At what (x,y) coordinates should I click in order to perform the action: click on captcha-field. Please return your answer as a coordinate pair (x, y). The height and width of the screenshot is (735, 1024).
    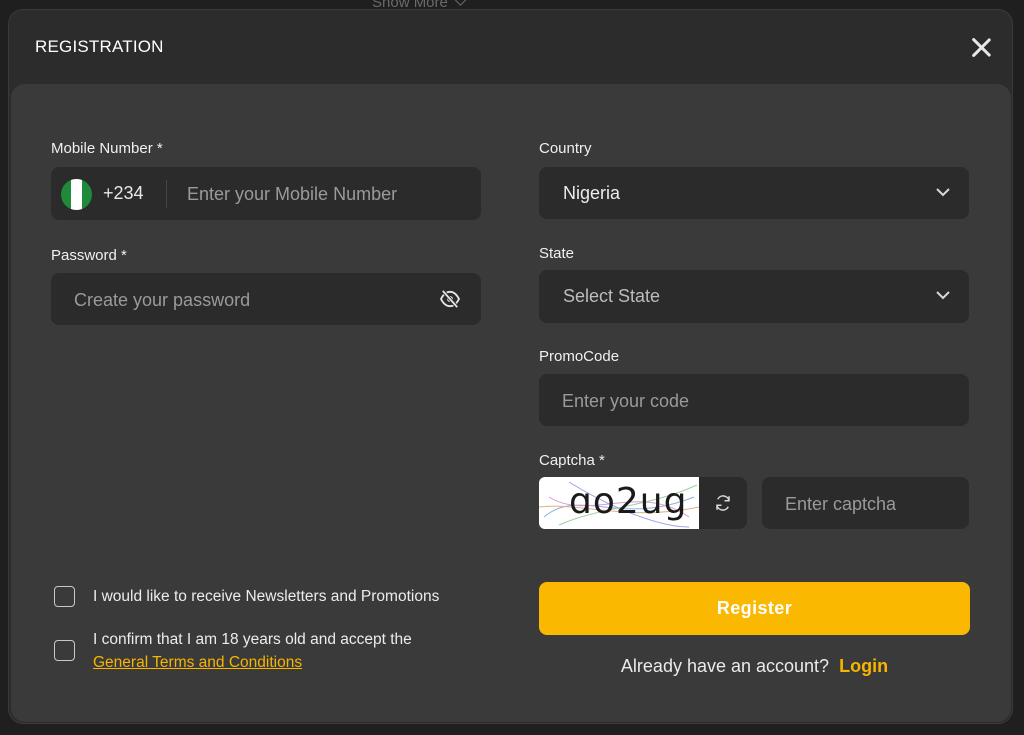
    Looking at the image, I should click on (865, 504).